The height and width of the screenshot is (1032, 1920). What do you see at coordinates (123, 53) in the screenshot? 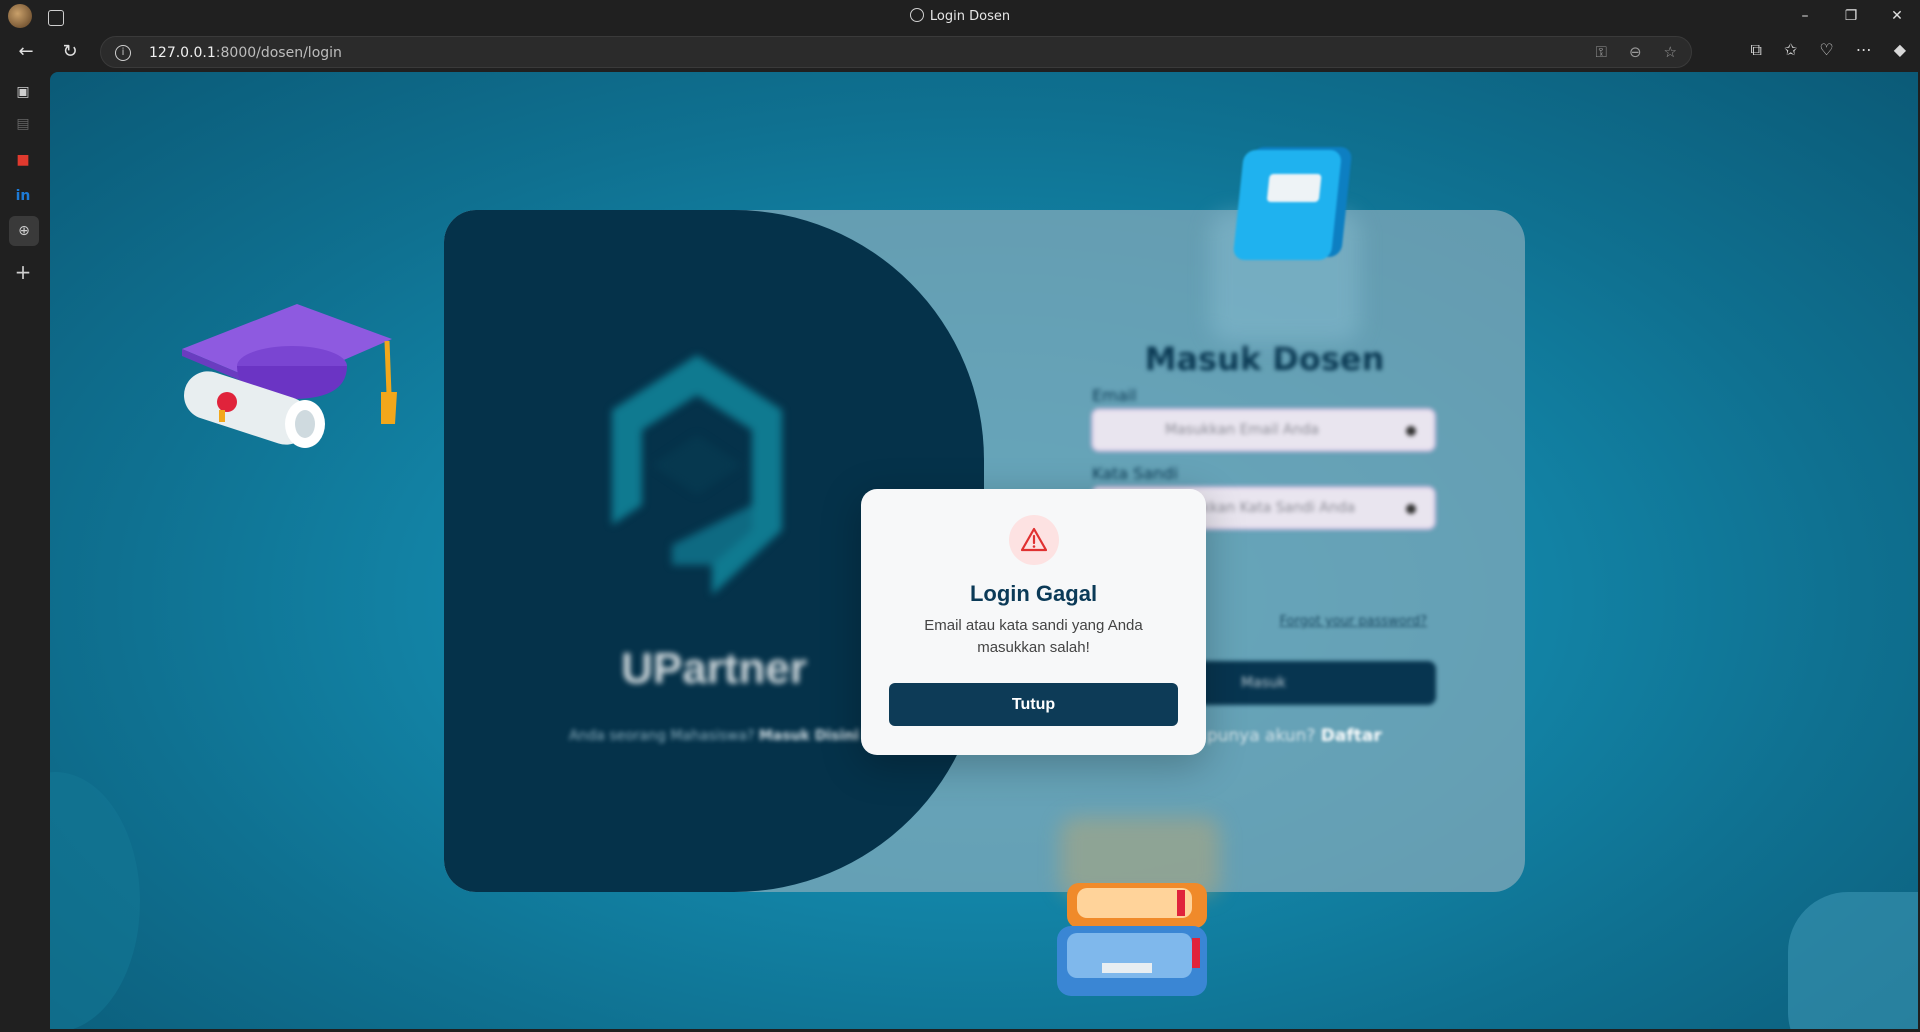
I see `site-info-icon: i` at bounding box center [123, 53].